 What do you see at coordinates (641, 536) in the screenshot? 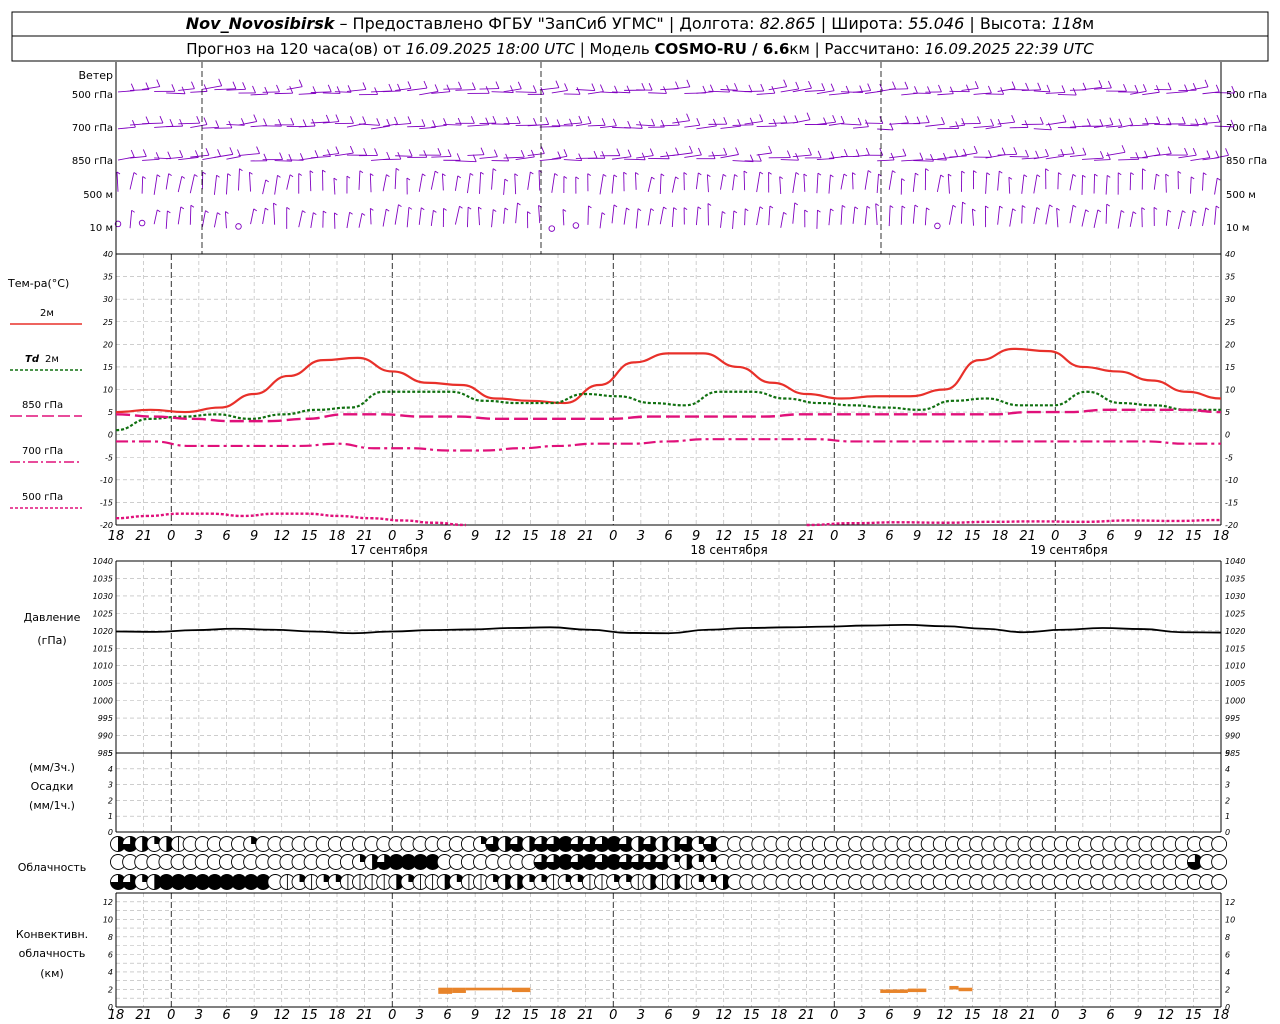
I see `x-tick-label: 3` at bounding box center [641, 536].